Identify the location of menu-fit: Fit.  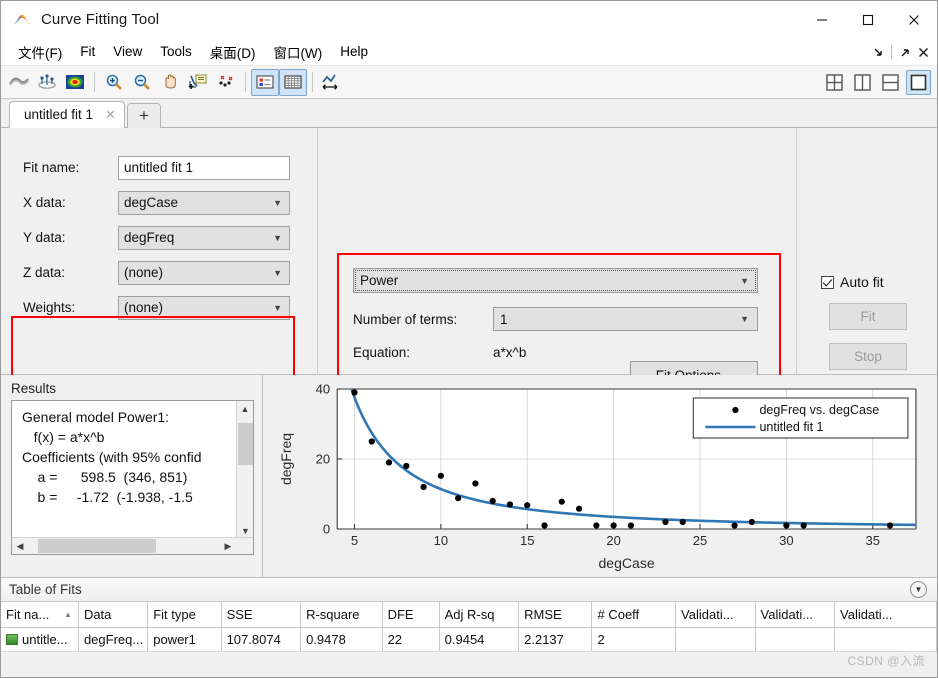
(87, 51).